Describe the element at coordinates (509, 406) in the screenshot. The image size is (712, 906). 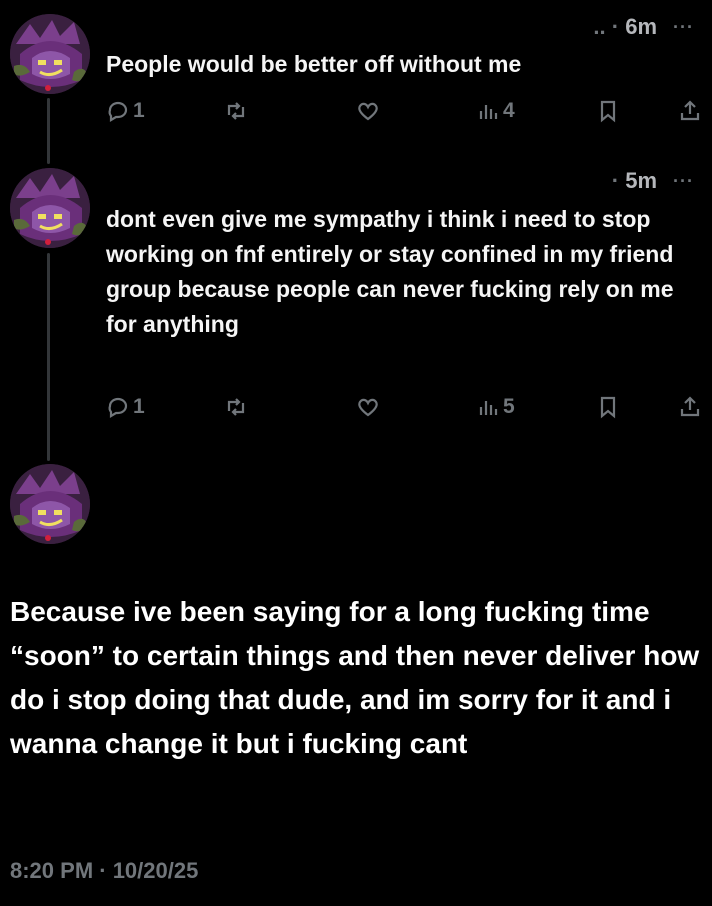
I see `views-count: 5` at that location.